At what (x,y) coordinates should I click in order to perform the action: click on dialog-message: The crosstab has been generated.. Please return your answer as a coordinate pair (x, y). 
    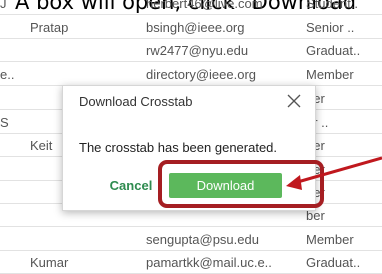
    Looking at the image, I should click on (178, 147).